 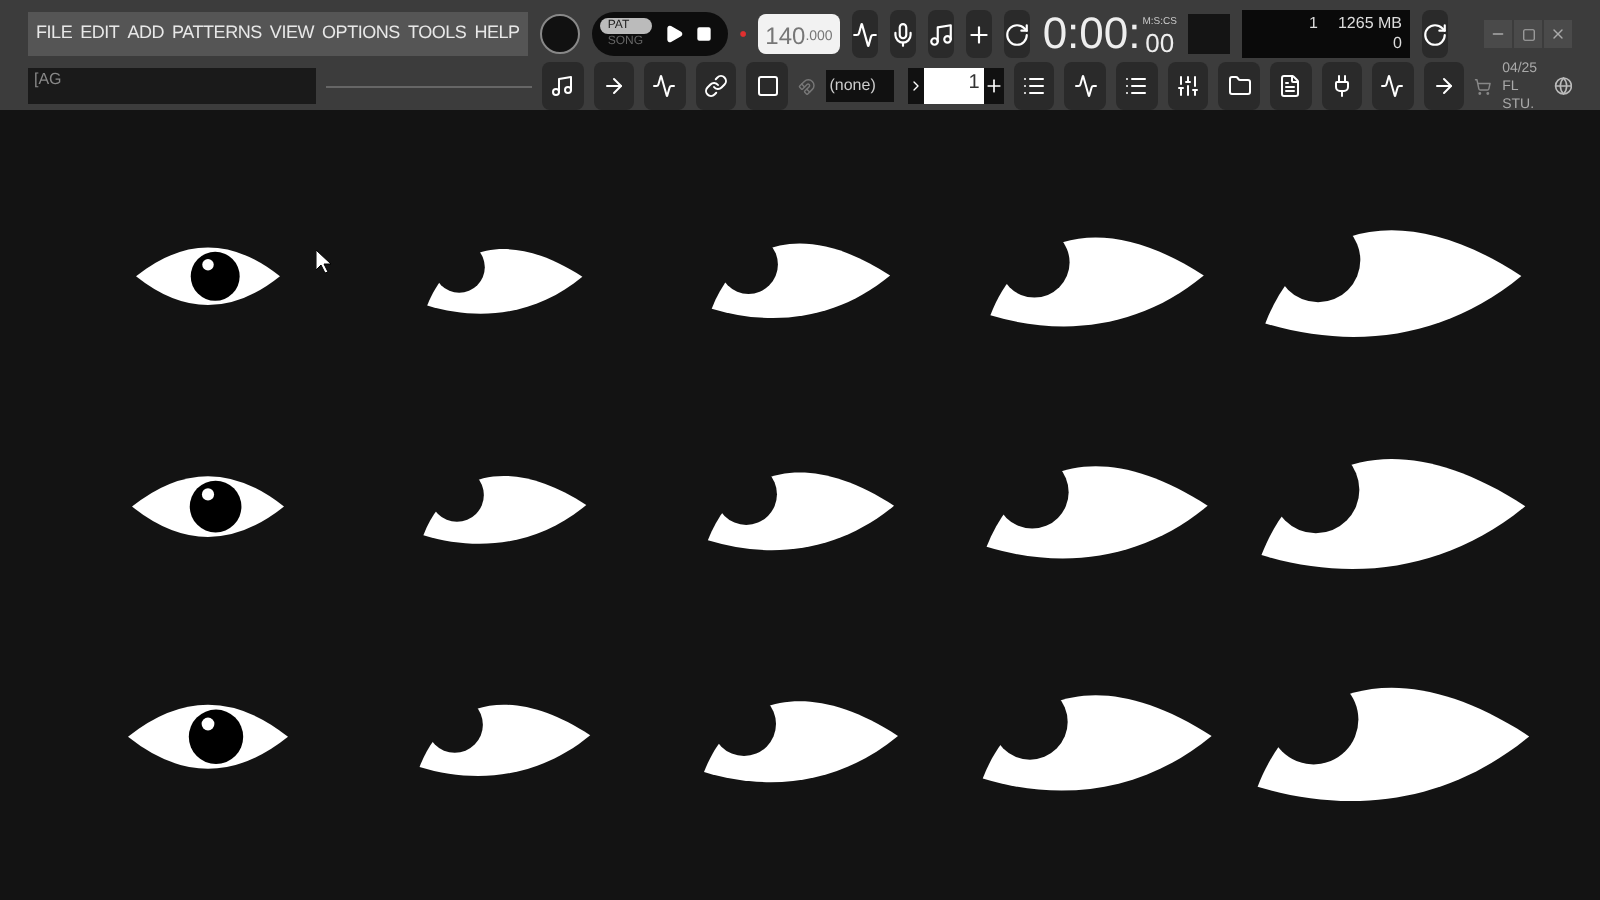 What do you see at coordinates (361, 34) in the screenshot?
I see `menu-item: OPTIONS` at bounding box center [361, 34].